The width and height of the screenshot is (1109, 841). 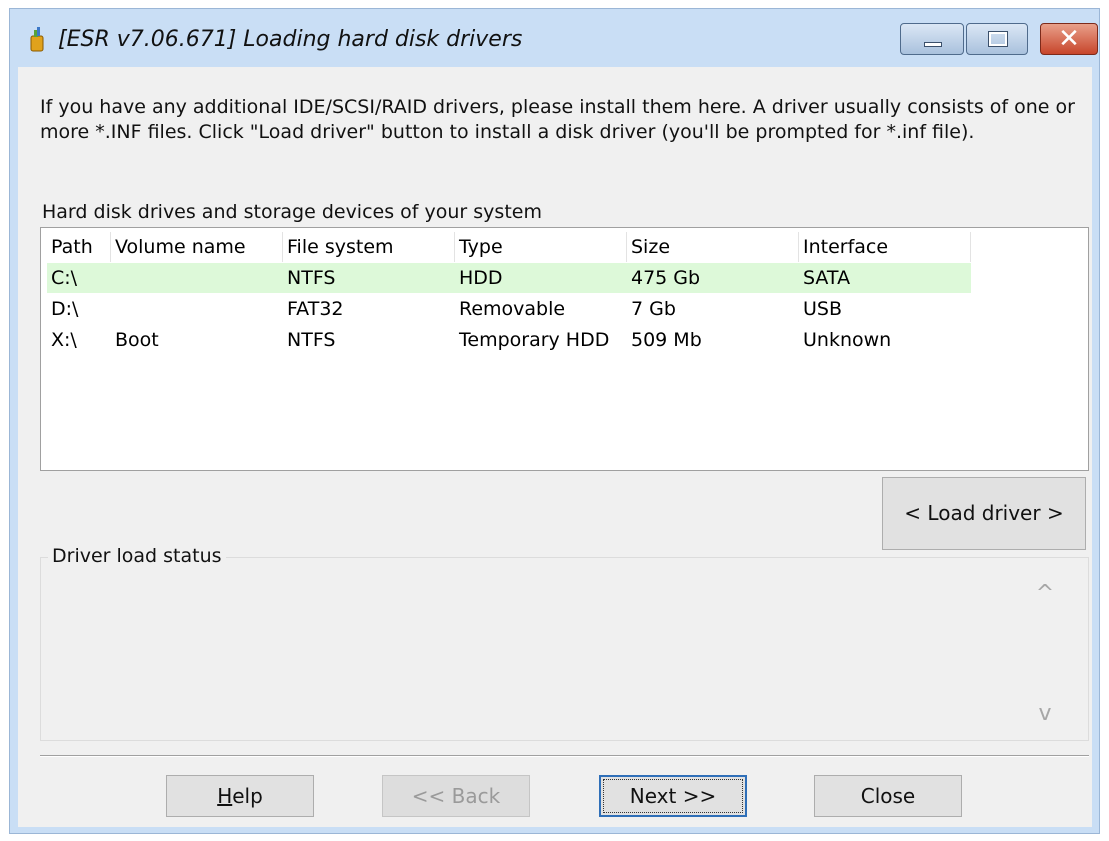 I want to click on column-header-volume-name: Volume name, so click(x=197, y=247).